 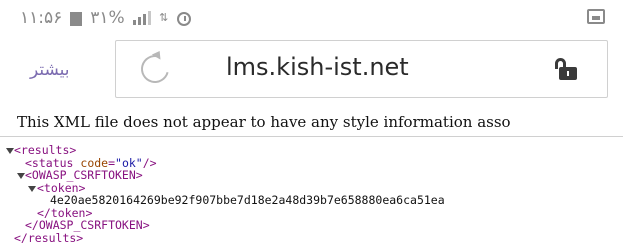 What do you see at coordinates (317, 67) in the screenshot?
I see `url-text: lms.kish-ist.net` at bounding box center [317, 67].